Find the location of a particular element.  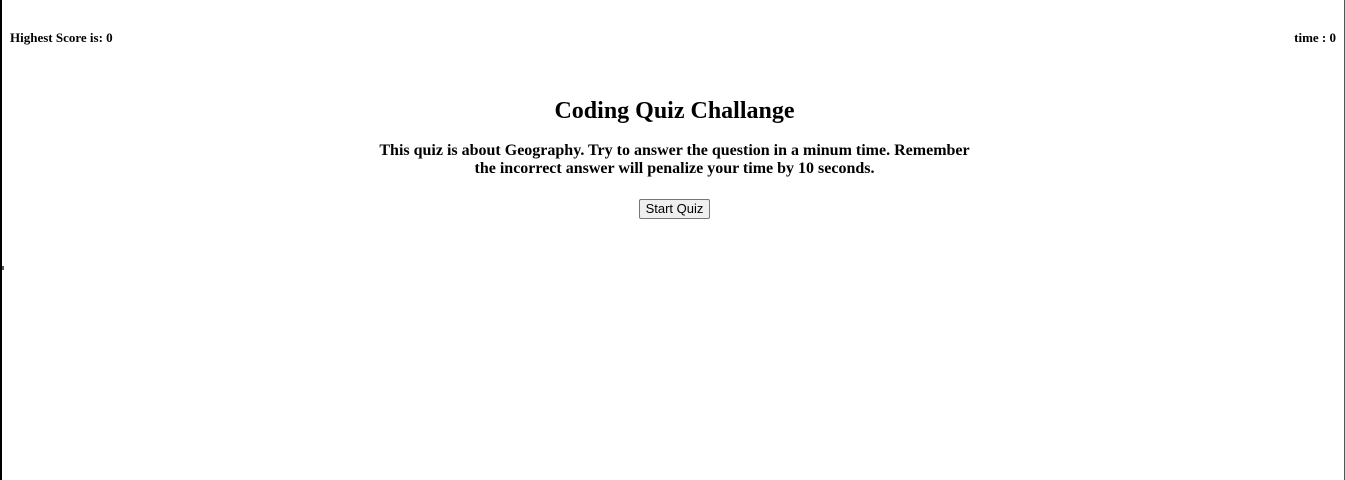

highest-score-text: Highest Score is: 0 is located at coordinates (61, 37).